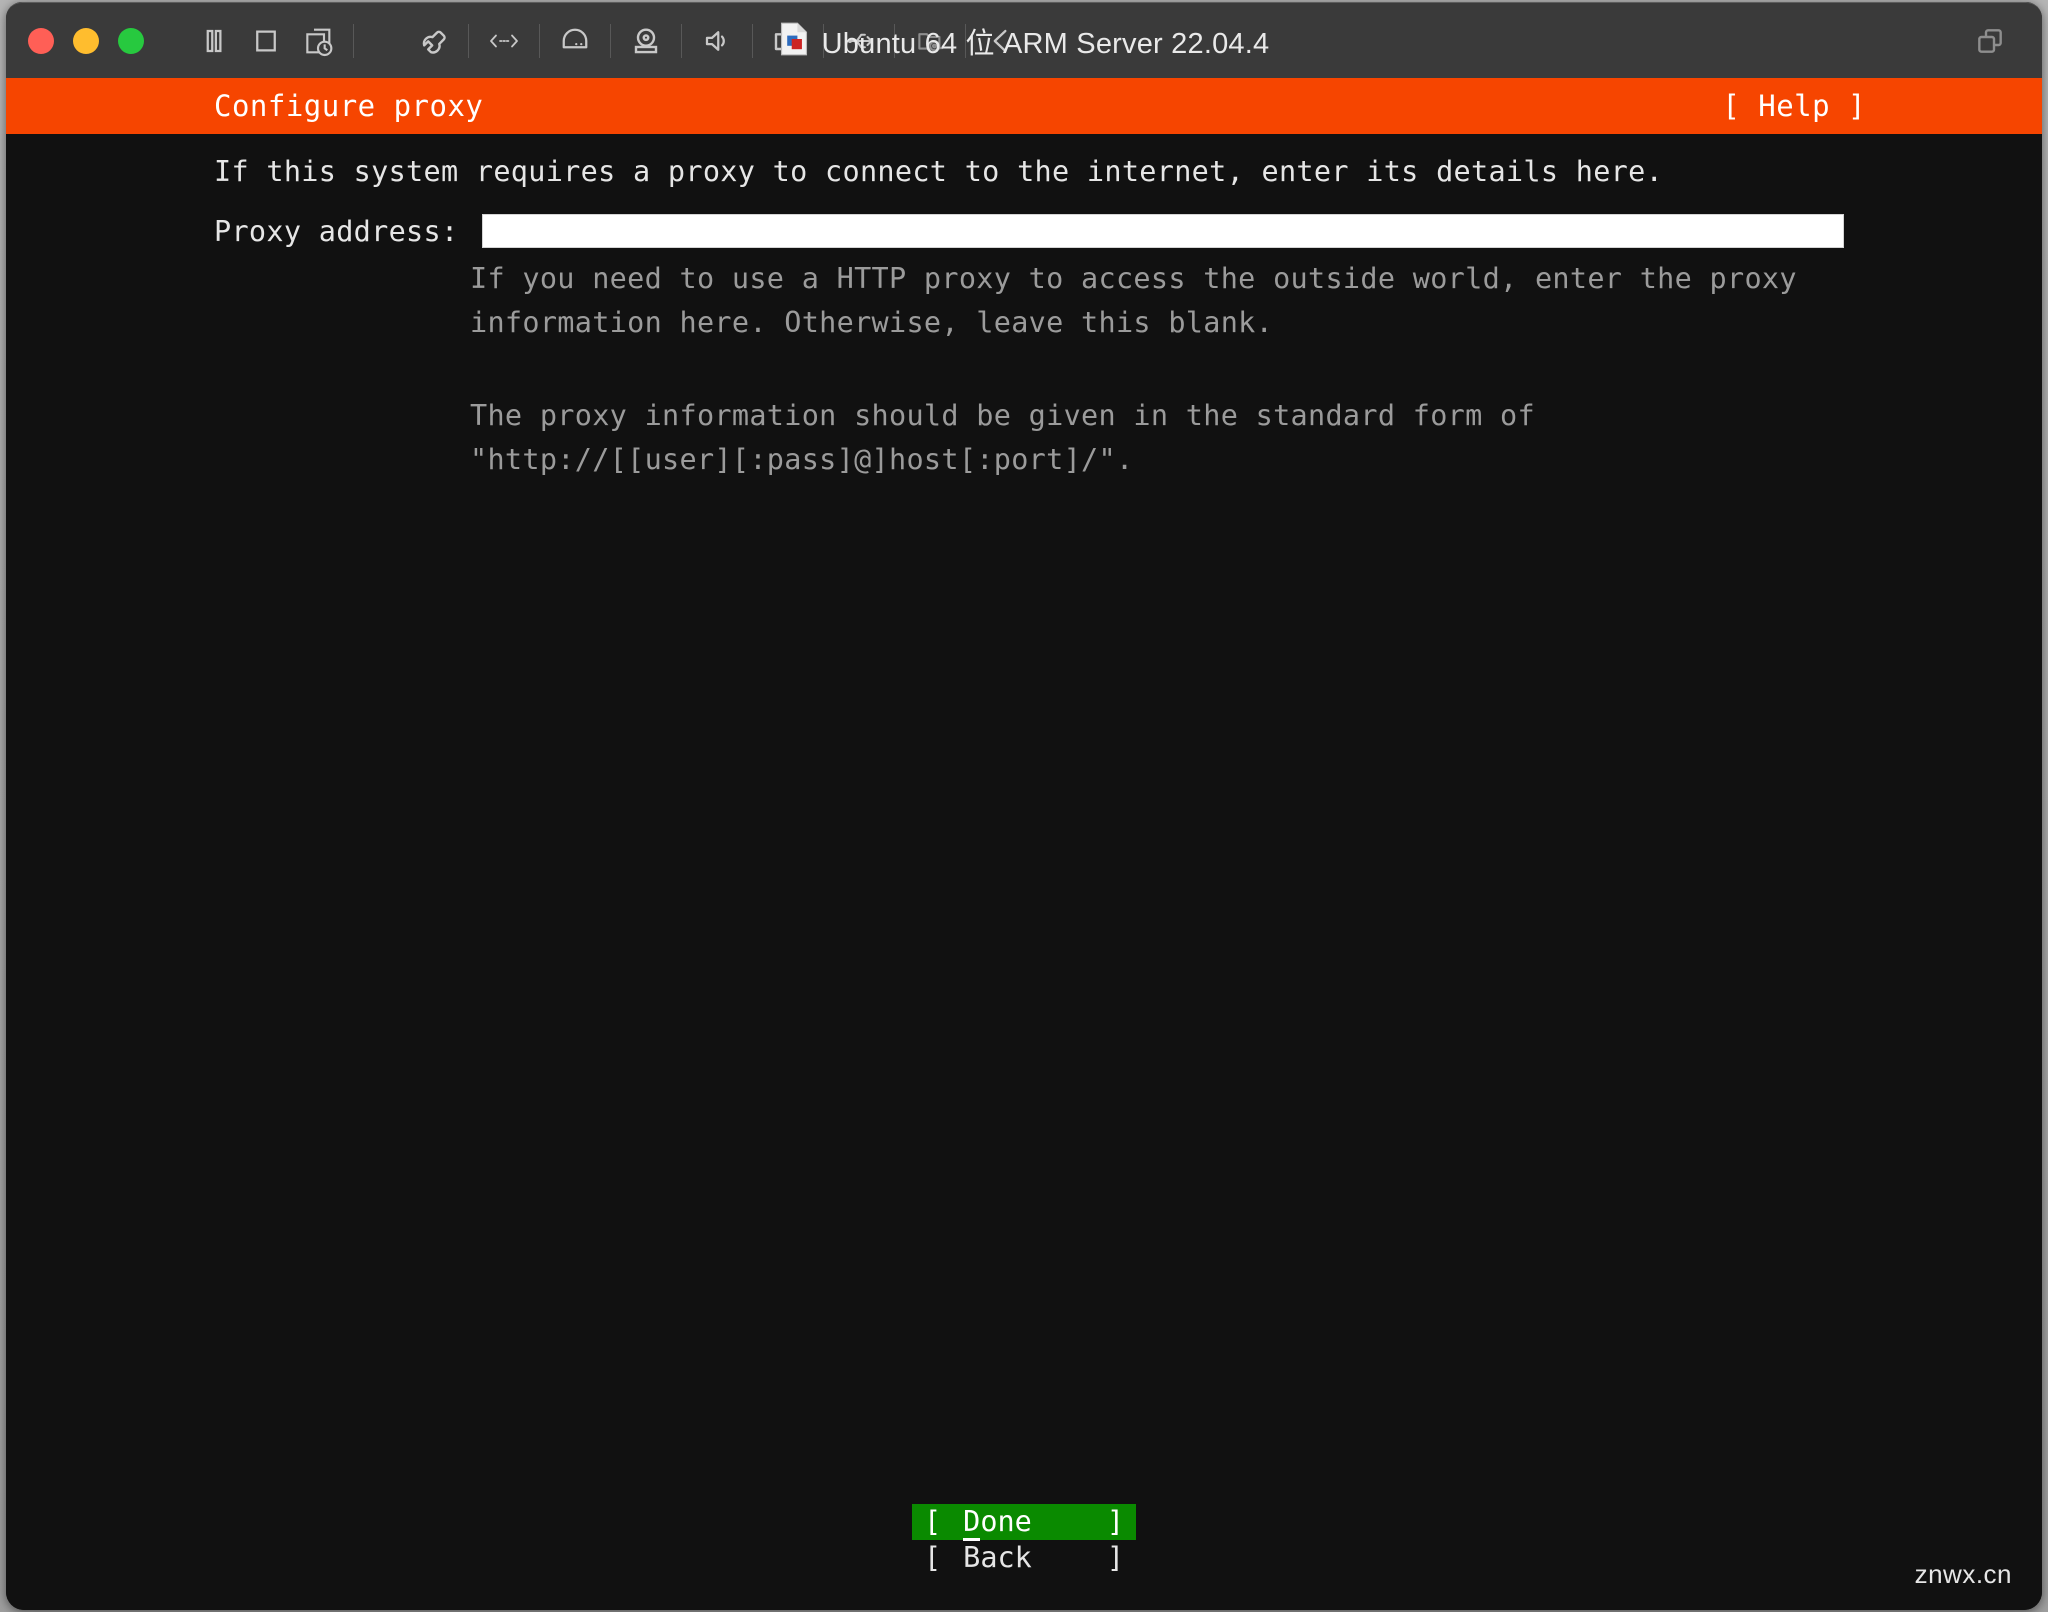 The height and width of the screenshot is (1612, 2048). I want to click on back-button, so click(1001, 41).